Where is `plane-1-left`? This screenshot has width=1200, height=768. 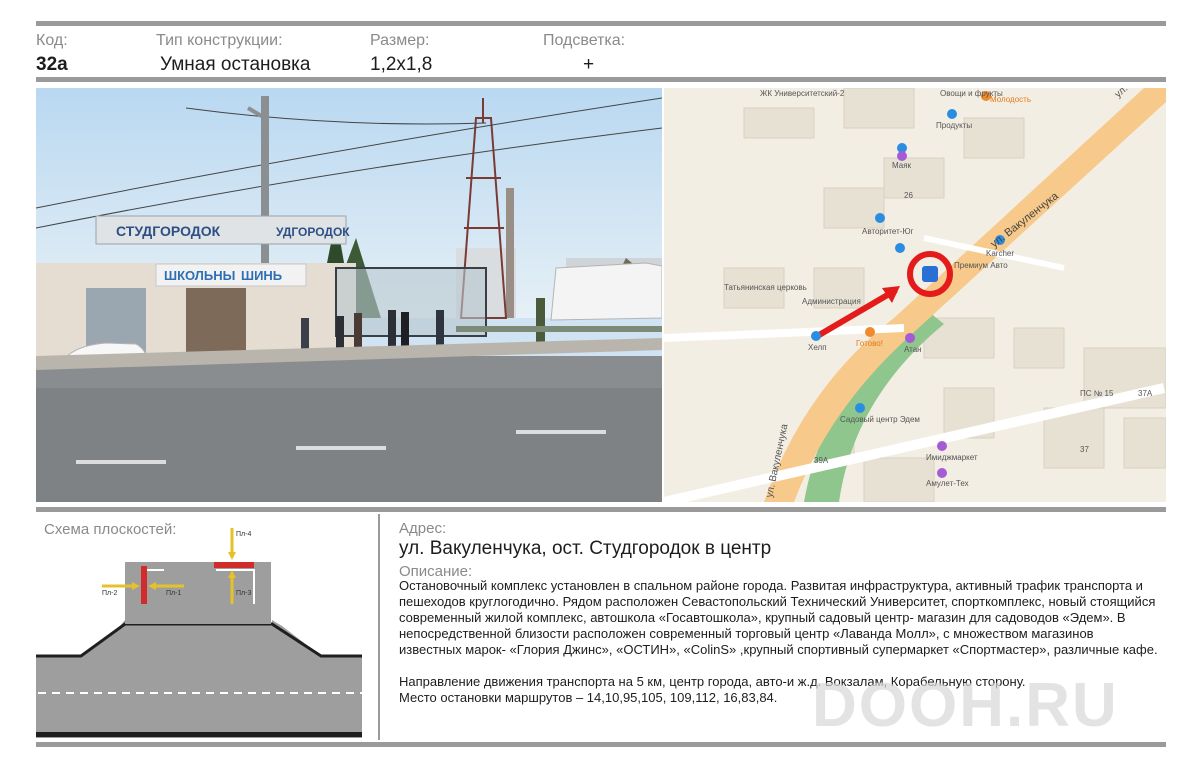
plane-1-left is located at coordinates (144, 585).